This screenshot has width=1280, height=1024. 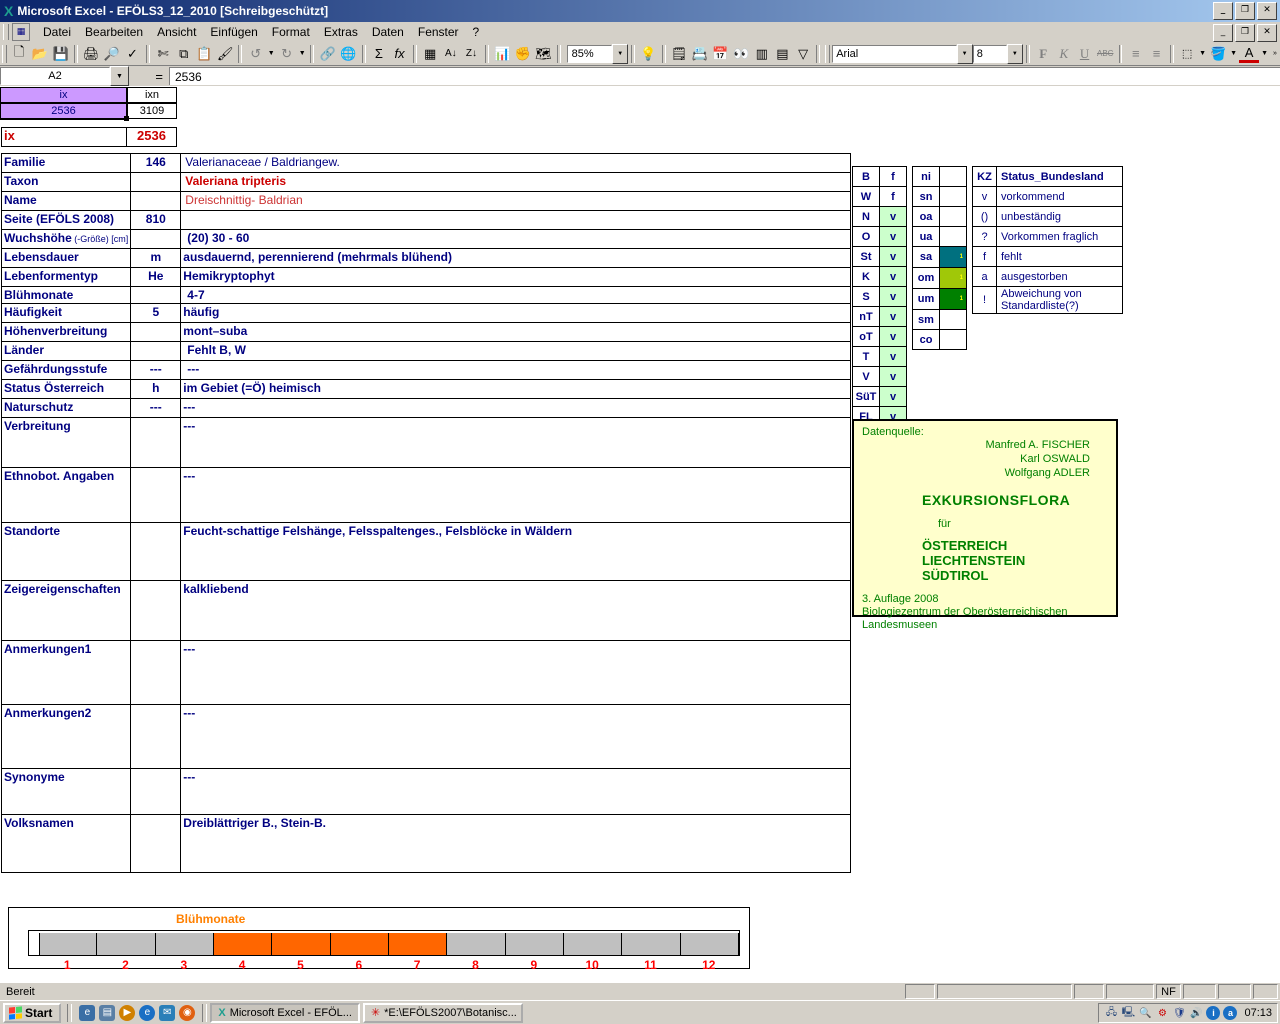 What do you see at coordinates (66, 843) in the screenshot?
I see `row-label-cell: Volksnamen` at bounding box center [66, 843].